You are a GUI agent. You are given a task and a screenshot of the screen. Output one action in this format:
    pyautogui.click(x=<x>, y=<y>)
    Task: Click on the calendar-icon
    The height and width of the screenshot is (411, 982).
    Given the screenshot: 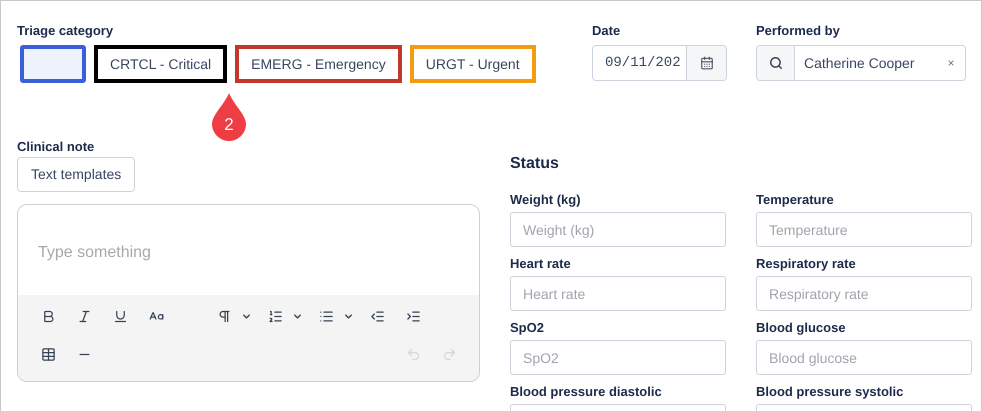 What is the action you would take?
    pyautogui.click(x=707, y=63)
    